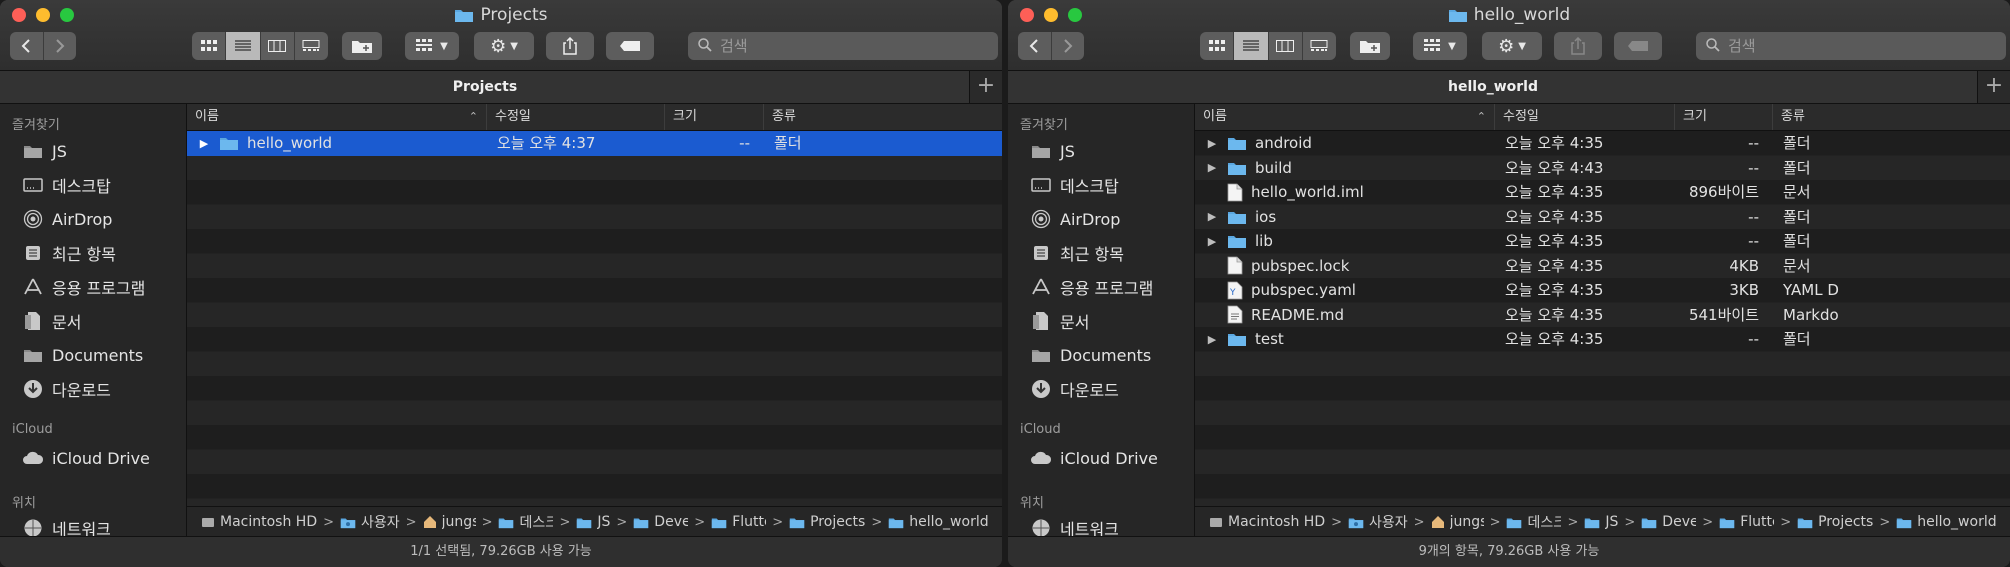 This screenshot has height=567, width=2010. I want to click on table-row: ▶ hello_world 오늘 오후 4:37 -- 폴더, so click(594, 143).